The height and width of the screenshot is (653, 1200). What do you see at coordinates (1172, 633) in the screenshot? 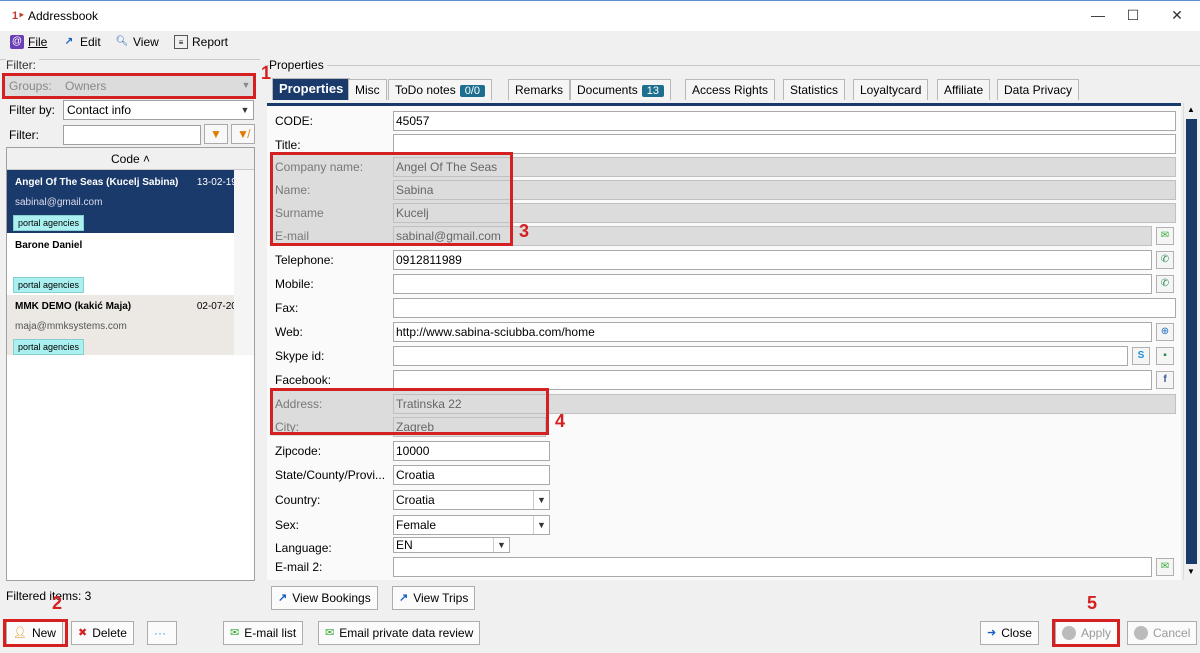
I see `cancel-label: Cancel` at bounding box center [1172, 633].